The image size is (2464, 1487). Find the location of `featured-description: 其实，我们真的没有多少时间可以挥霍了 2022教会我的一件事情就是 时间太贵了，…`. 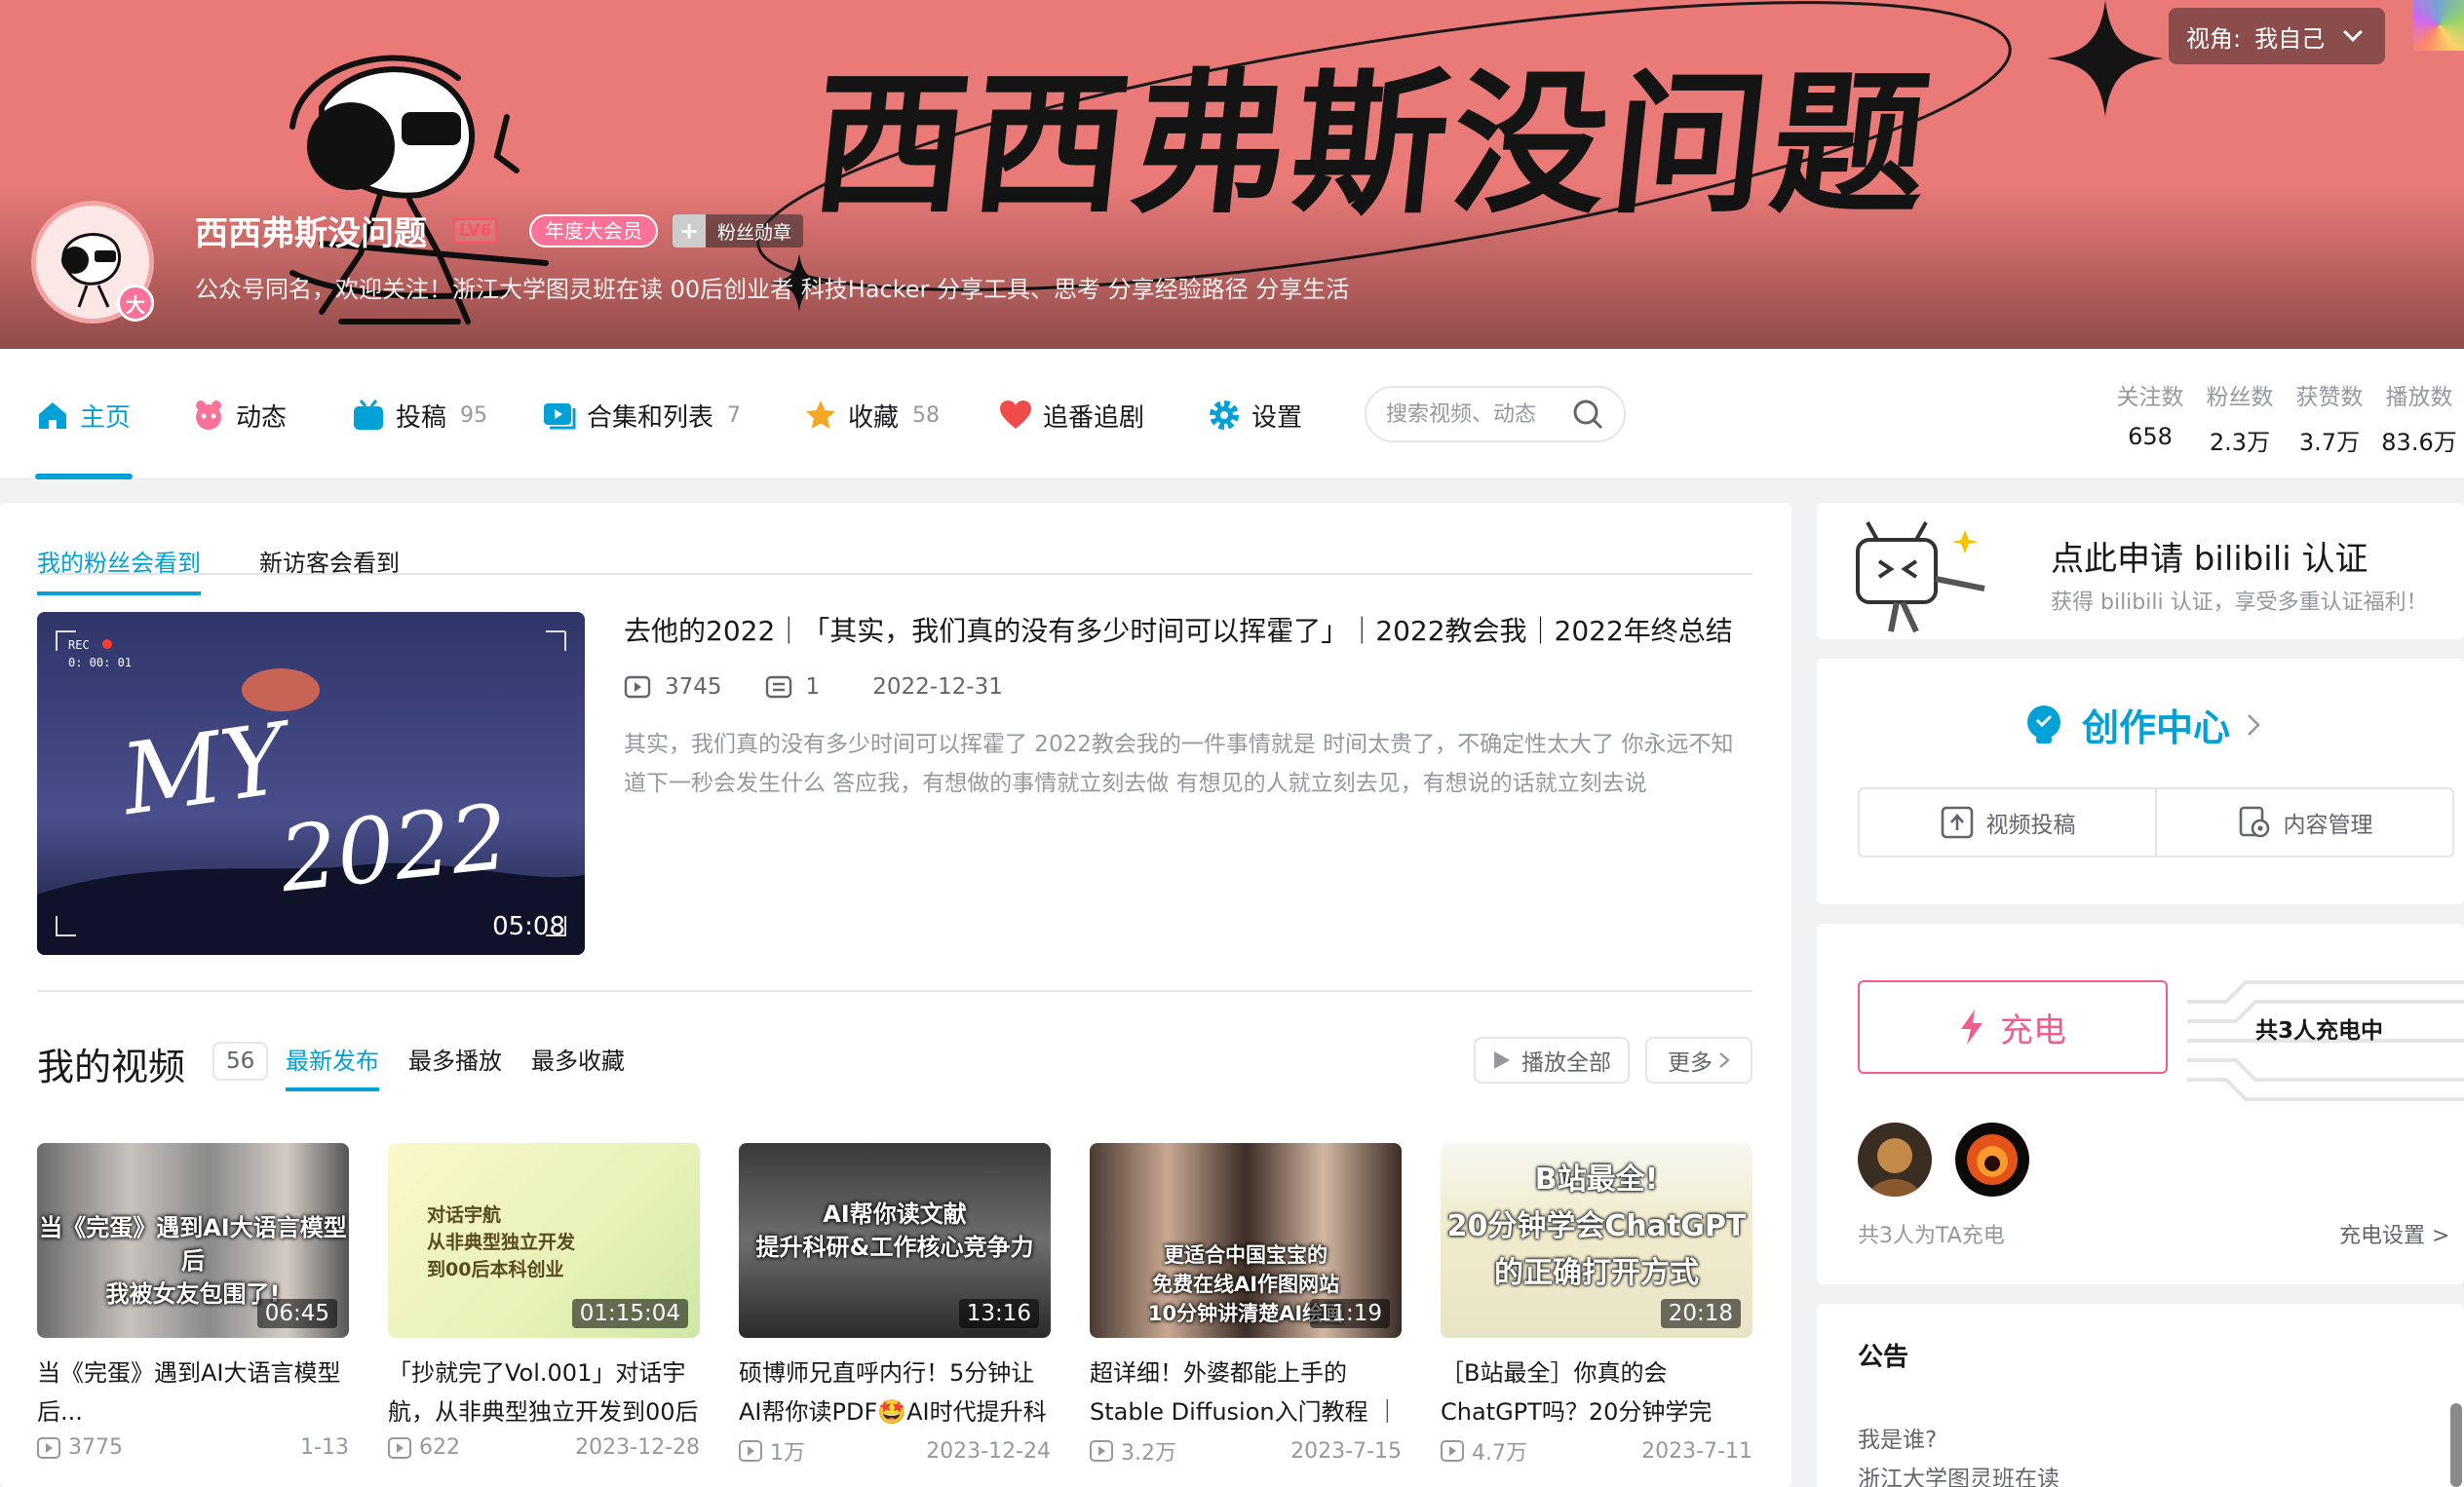

featured-description: 其实，我们真的没有多少时间可以挥霍了 2022教会我的一件事情就是 时间太贵了，… is located at coordinates (1179, 764).